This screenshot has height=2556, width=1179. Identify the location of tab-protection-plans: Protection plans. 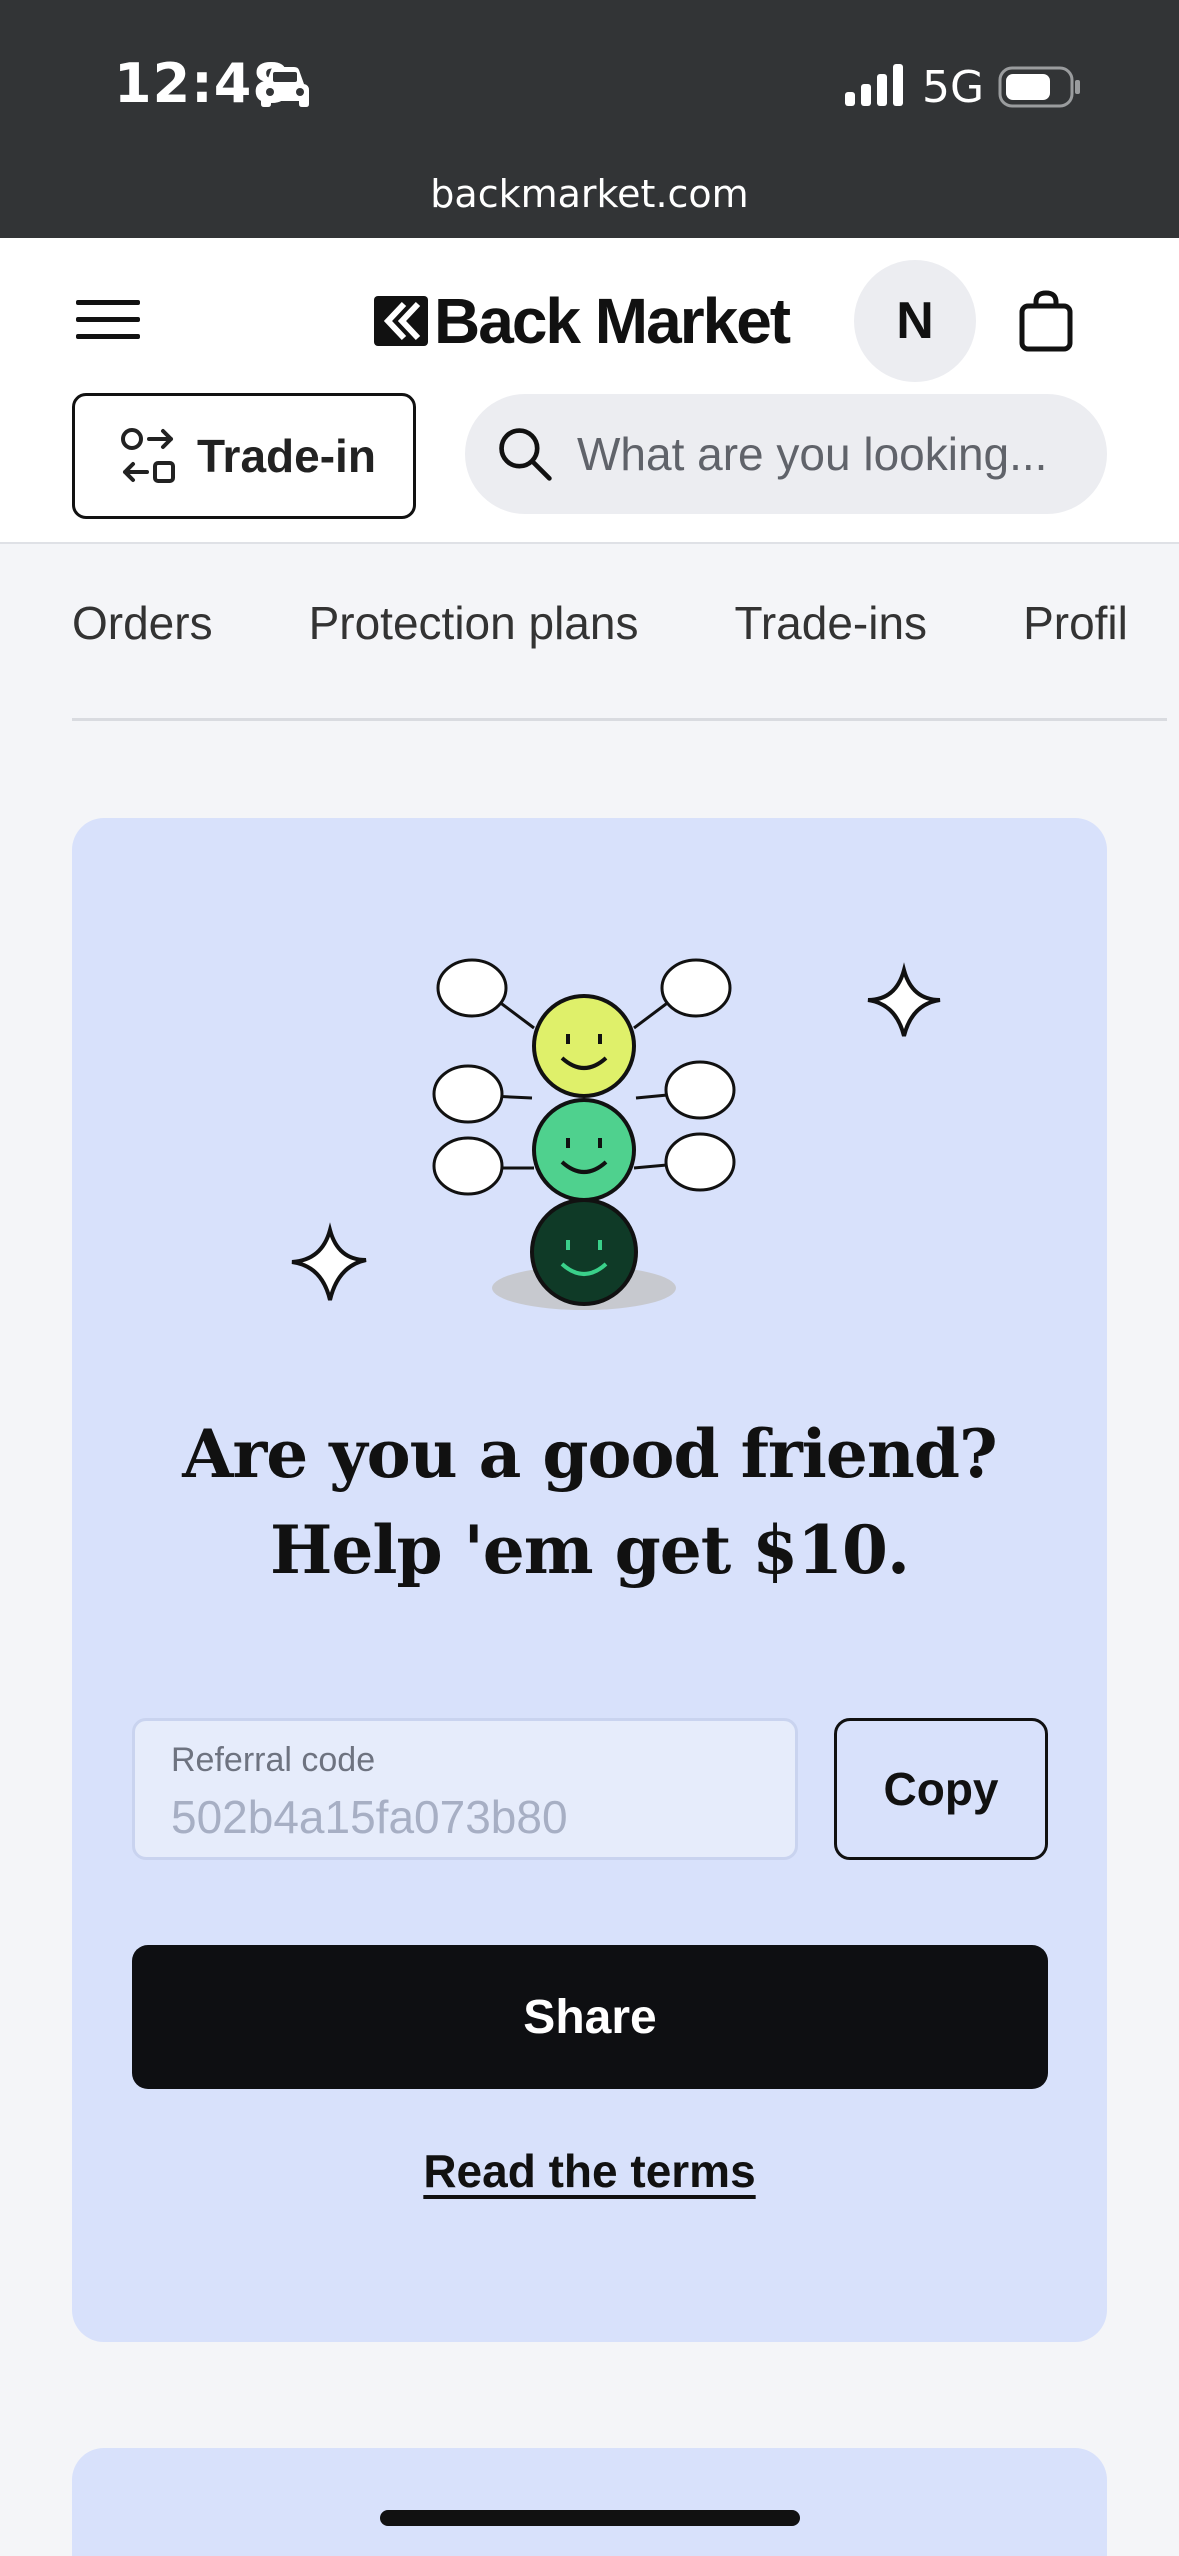
(474, 623).